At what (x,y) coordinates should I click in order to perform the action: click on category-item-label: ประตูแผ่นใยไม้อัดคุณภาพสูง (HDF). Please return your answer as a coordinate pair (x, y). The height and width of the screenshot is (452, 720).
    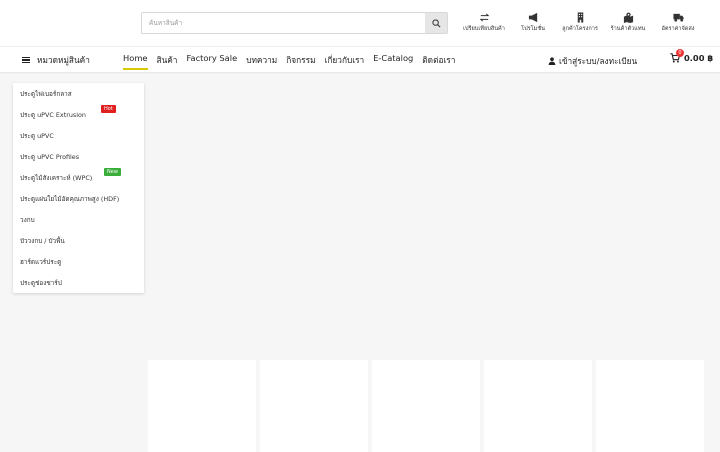
    Looking at the image, I should click on (70, 198).